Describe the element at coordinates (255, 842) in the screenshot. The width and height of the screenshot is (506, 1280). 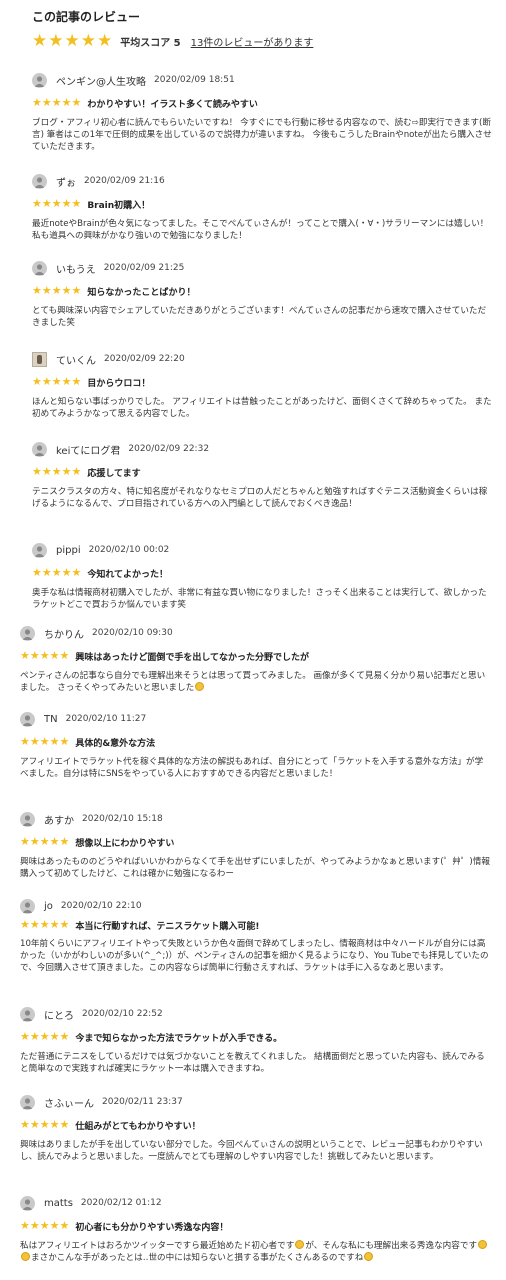
I see `review-title-row: ★★★★★ 想像以上にわかりやすい` at that location.